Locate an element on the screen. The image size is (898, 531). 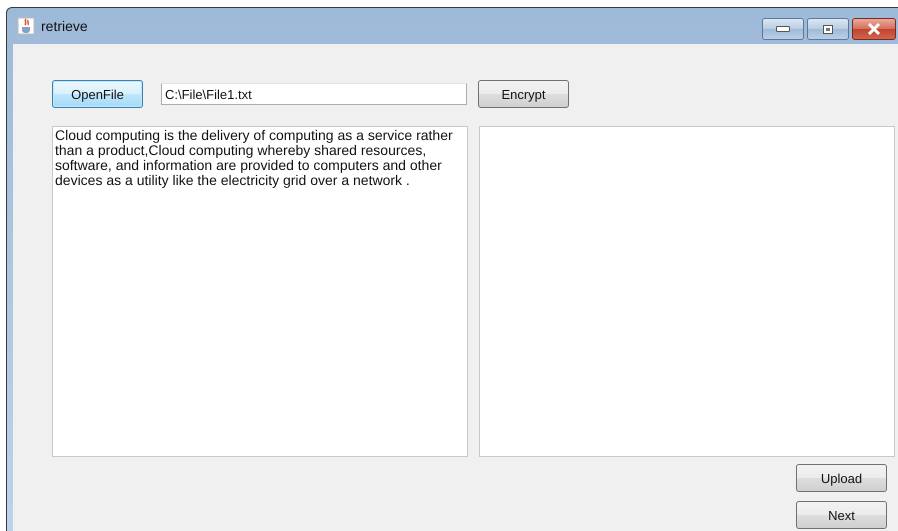
coffee-cup-icon is located at coordinates (26, 26).